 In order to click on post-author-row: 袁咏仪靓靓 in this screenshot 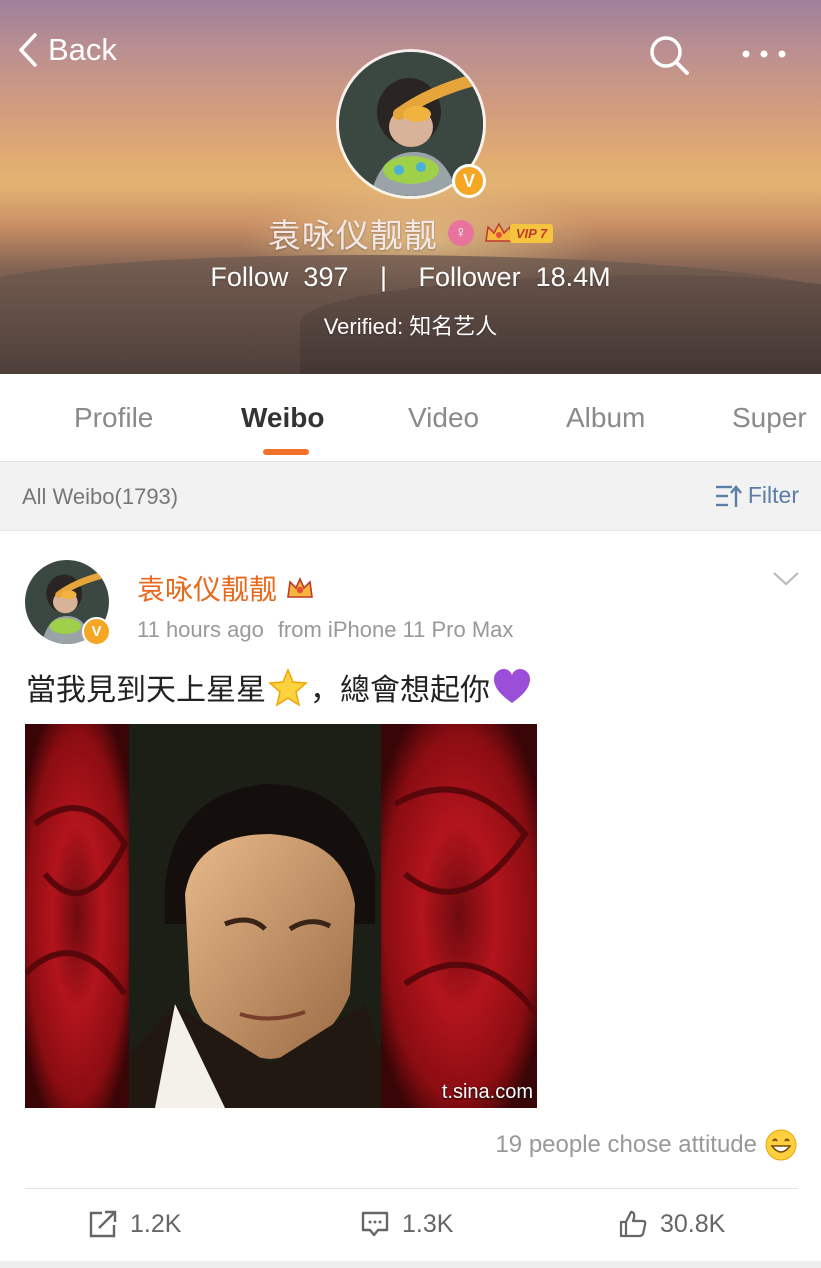, I will do `click(226, 588)`.